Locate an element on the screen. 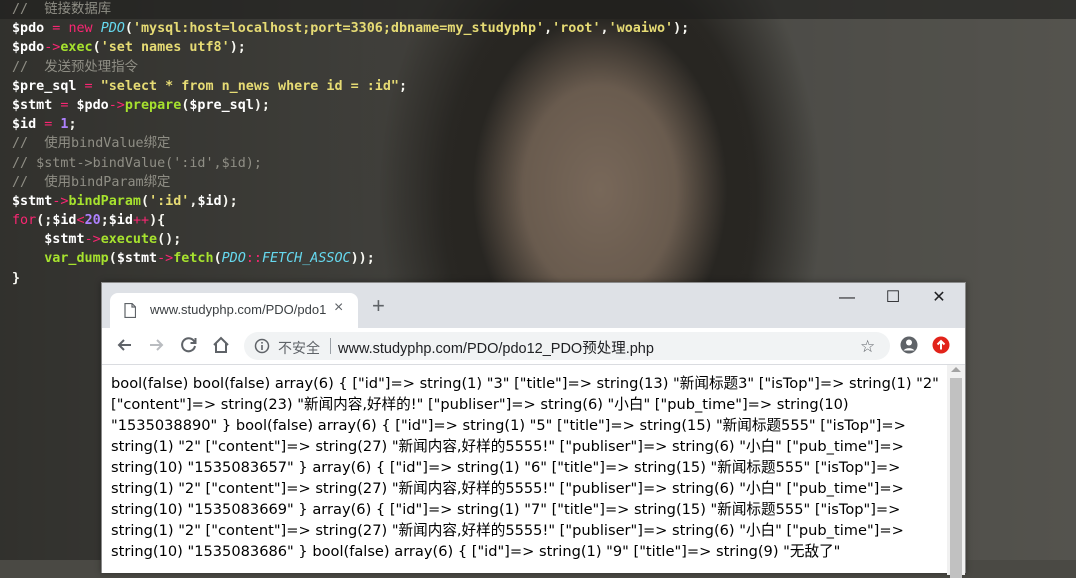 The height and width of the screenshot is (578, 1076). close-window-button: ✕ is located at coordinates (939, 298).